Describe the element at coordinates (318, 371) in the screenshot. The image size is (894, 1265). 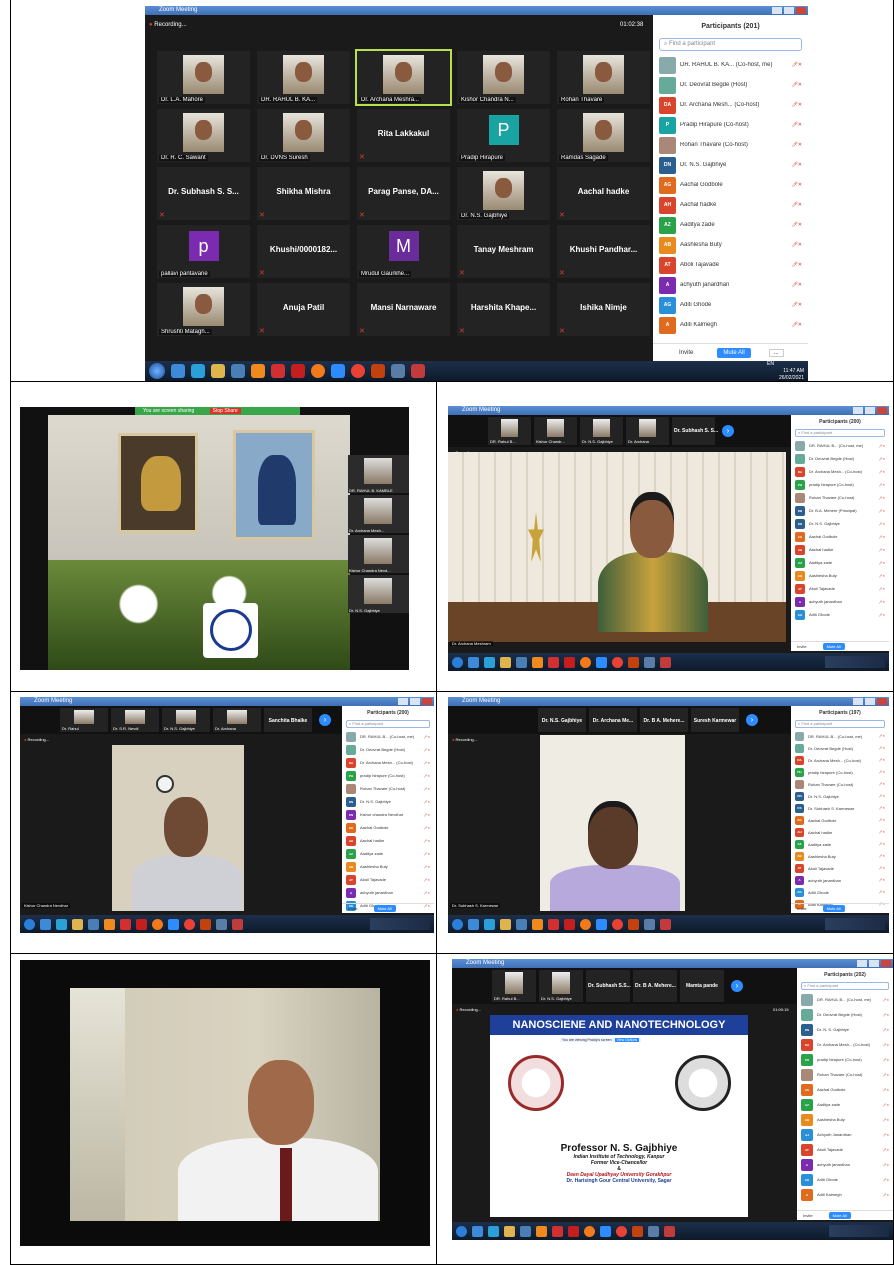
I see `firefox-icon` at that location.